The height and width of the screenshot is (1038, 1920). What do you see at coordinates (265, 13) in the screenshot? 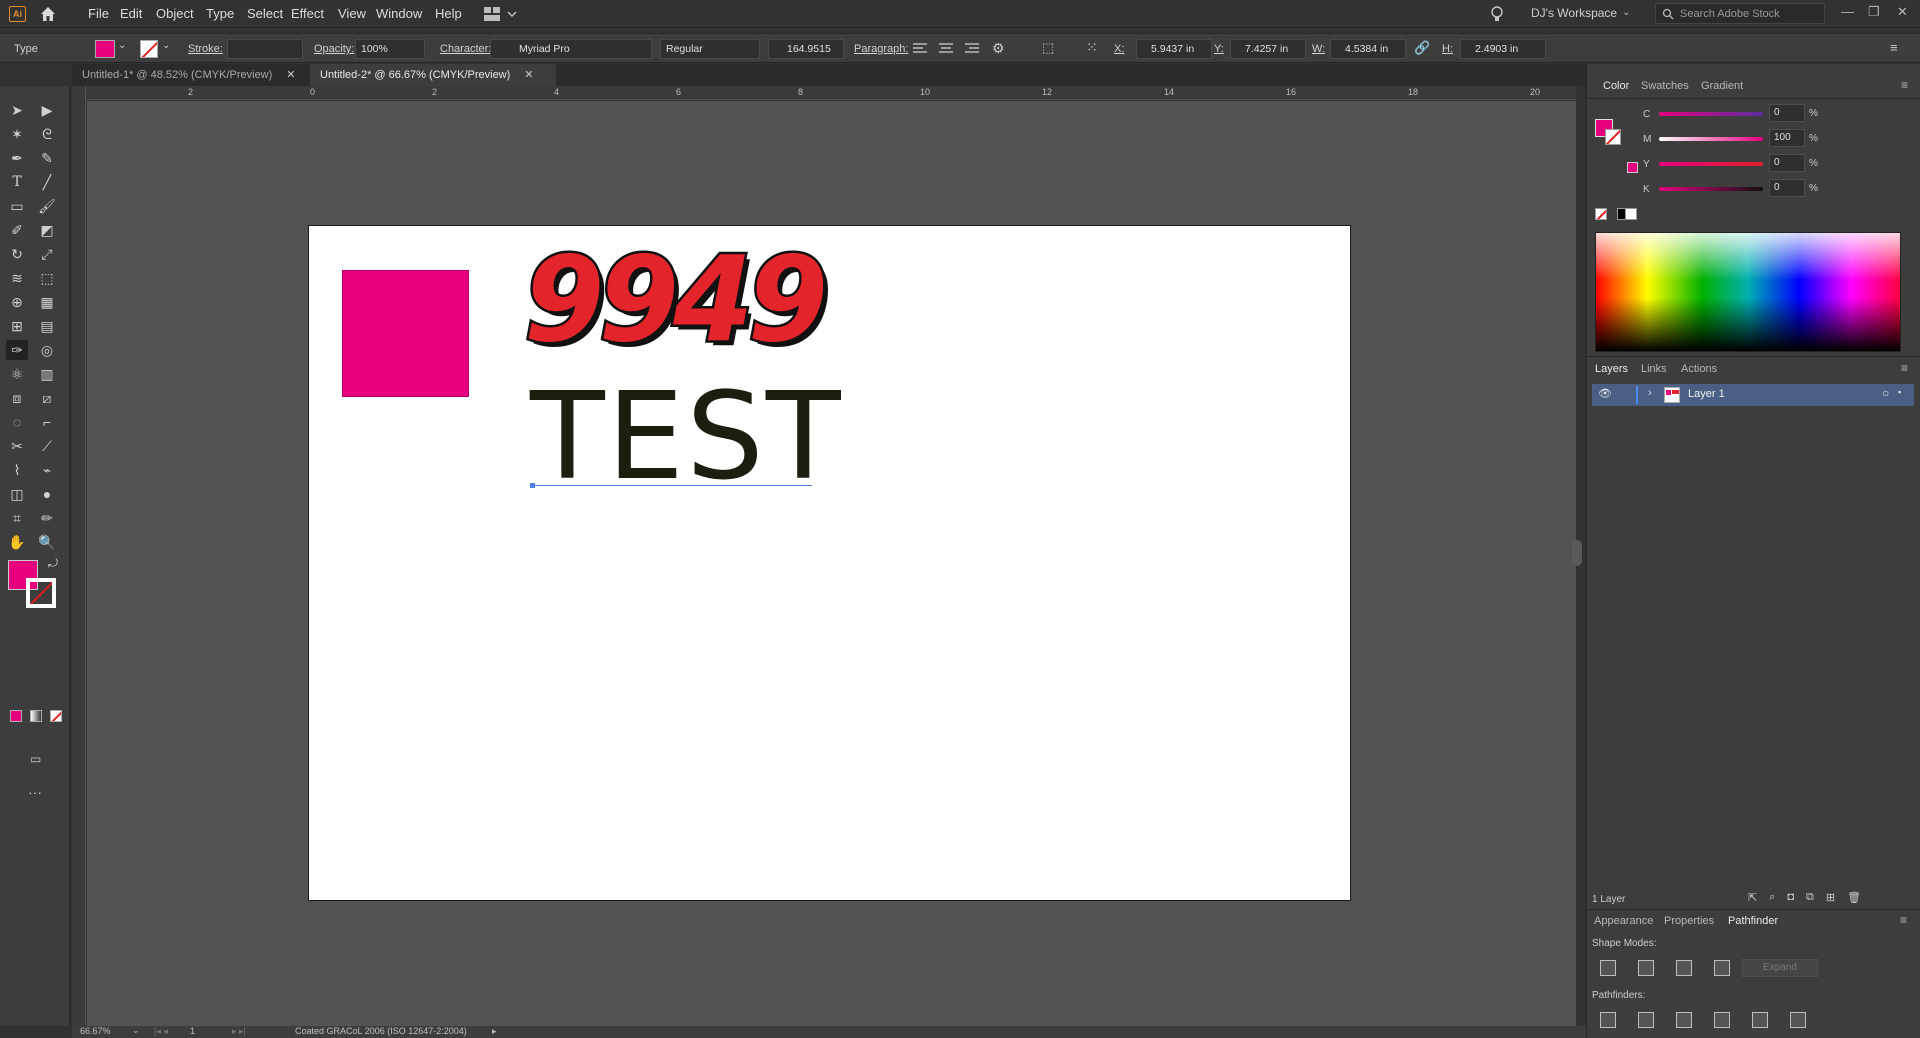
I see `menu-select: Select` at bounding box center [265, 13].